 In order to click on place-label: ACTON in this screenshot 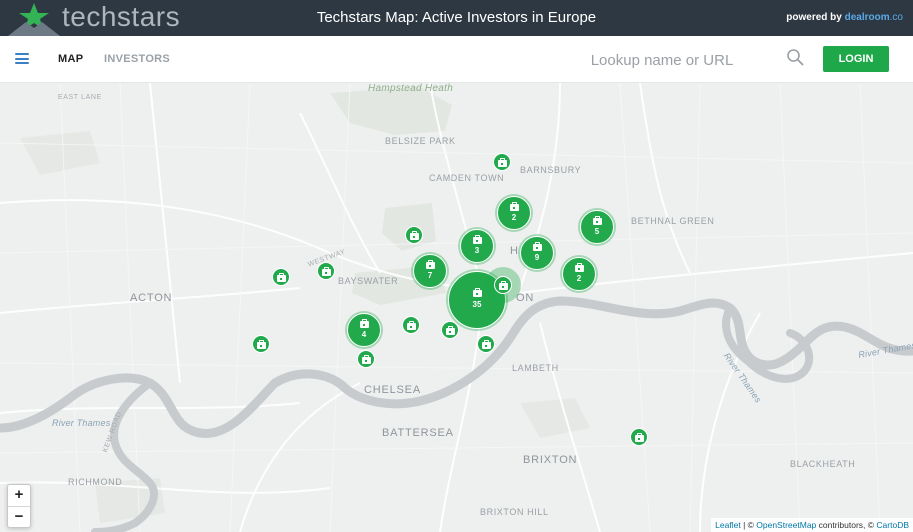, I will do `click(151, 298)`.